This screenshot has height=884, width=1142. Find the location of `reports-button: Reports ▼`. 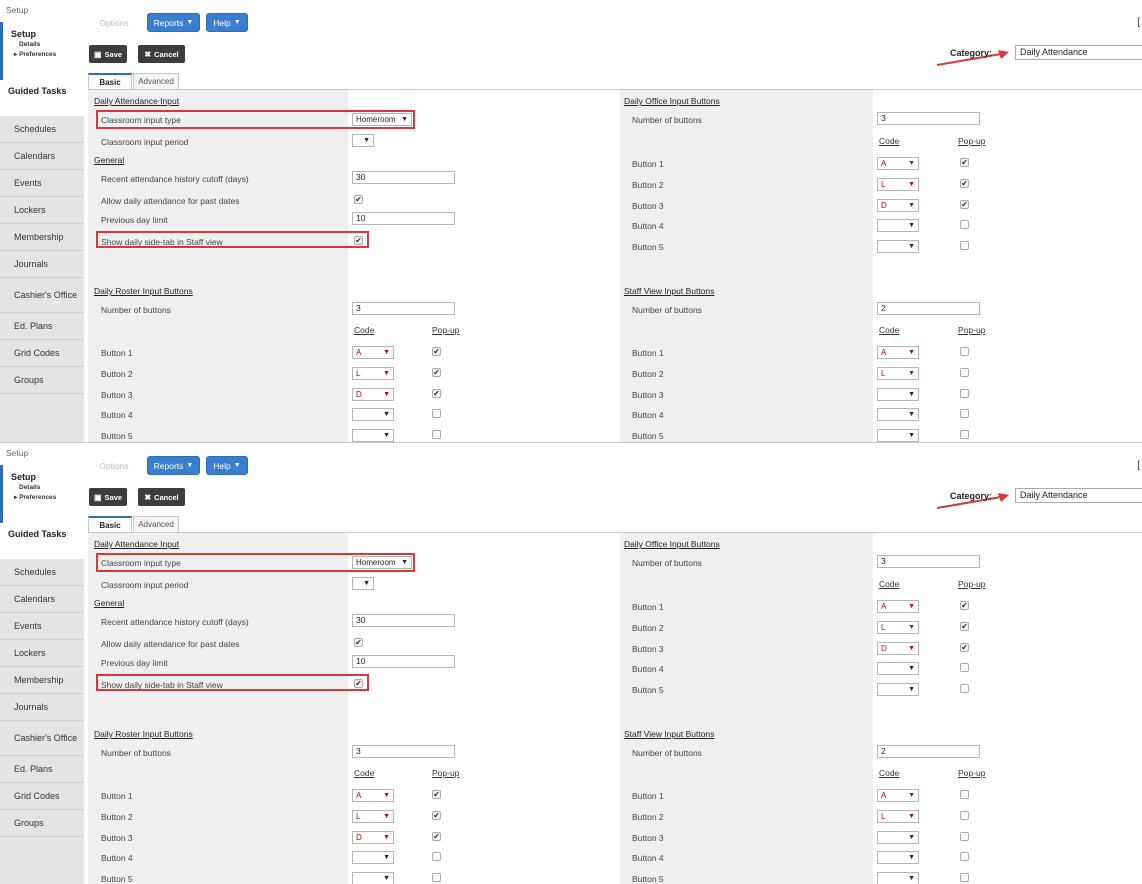

reports-button: Reports ▼ is located at coordinates (173, 22).